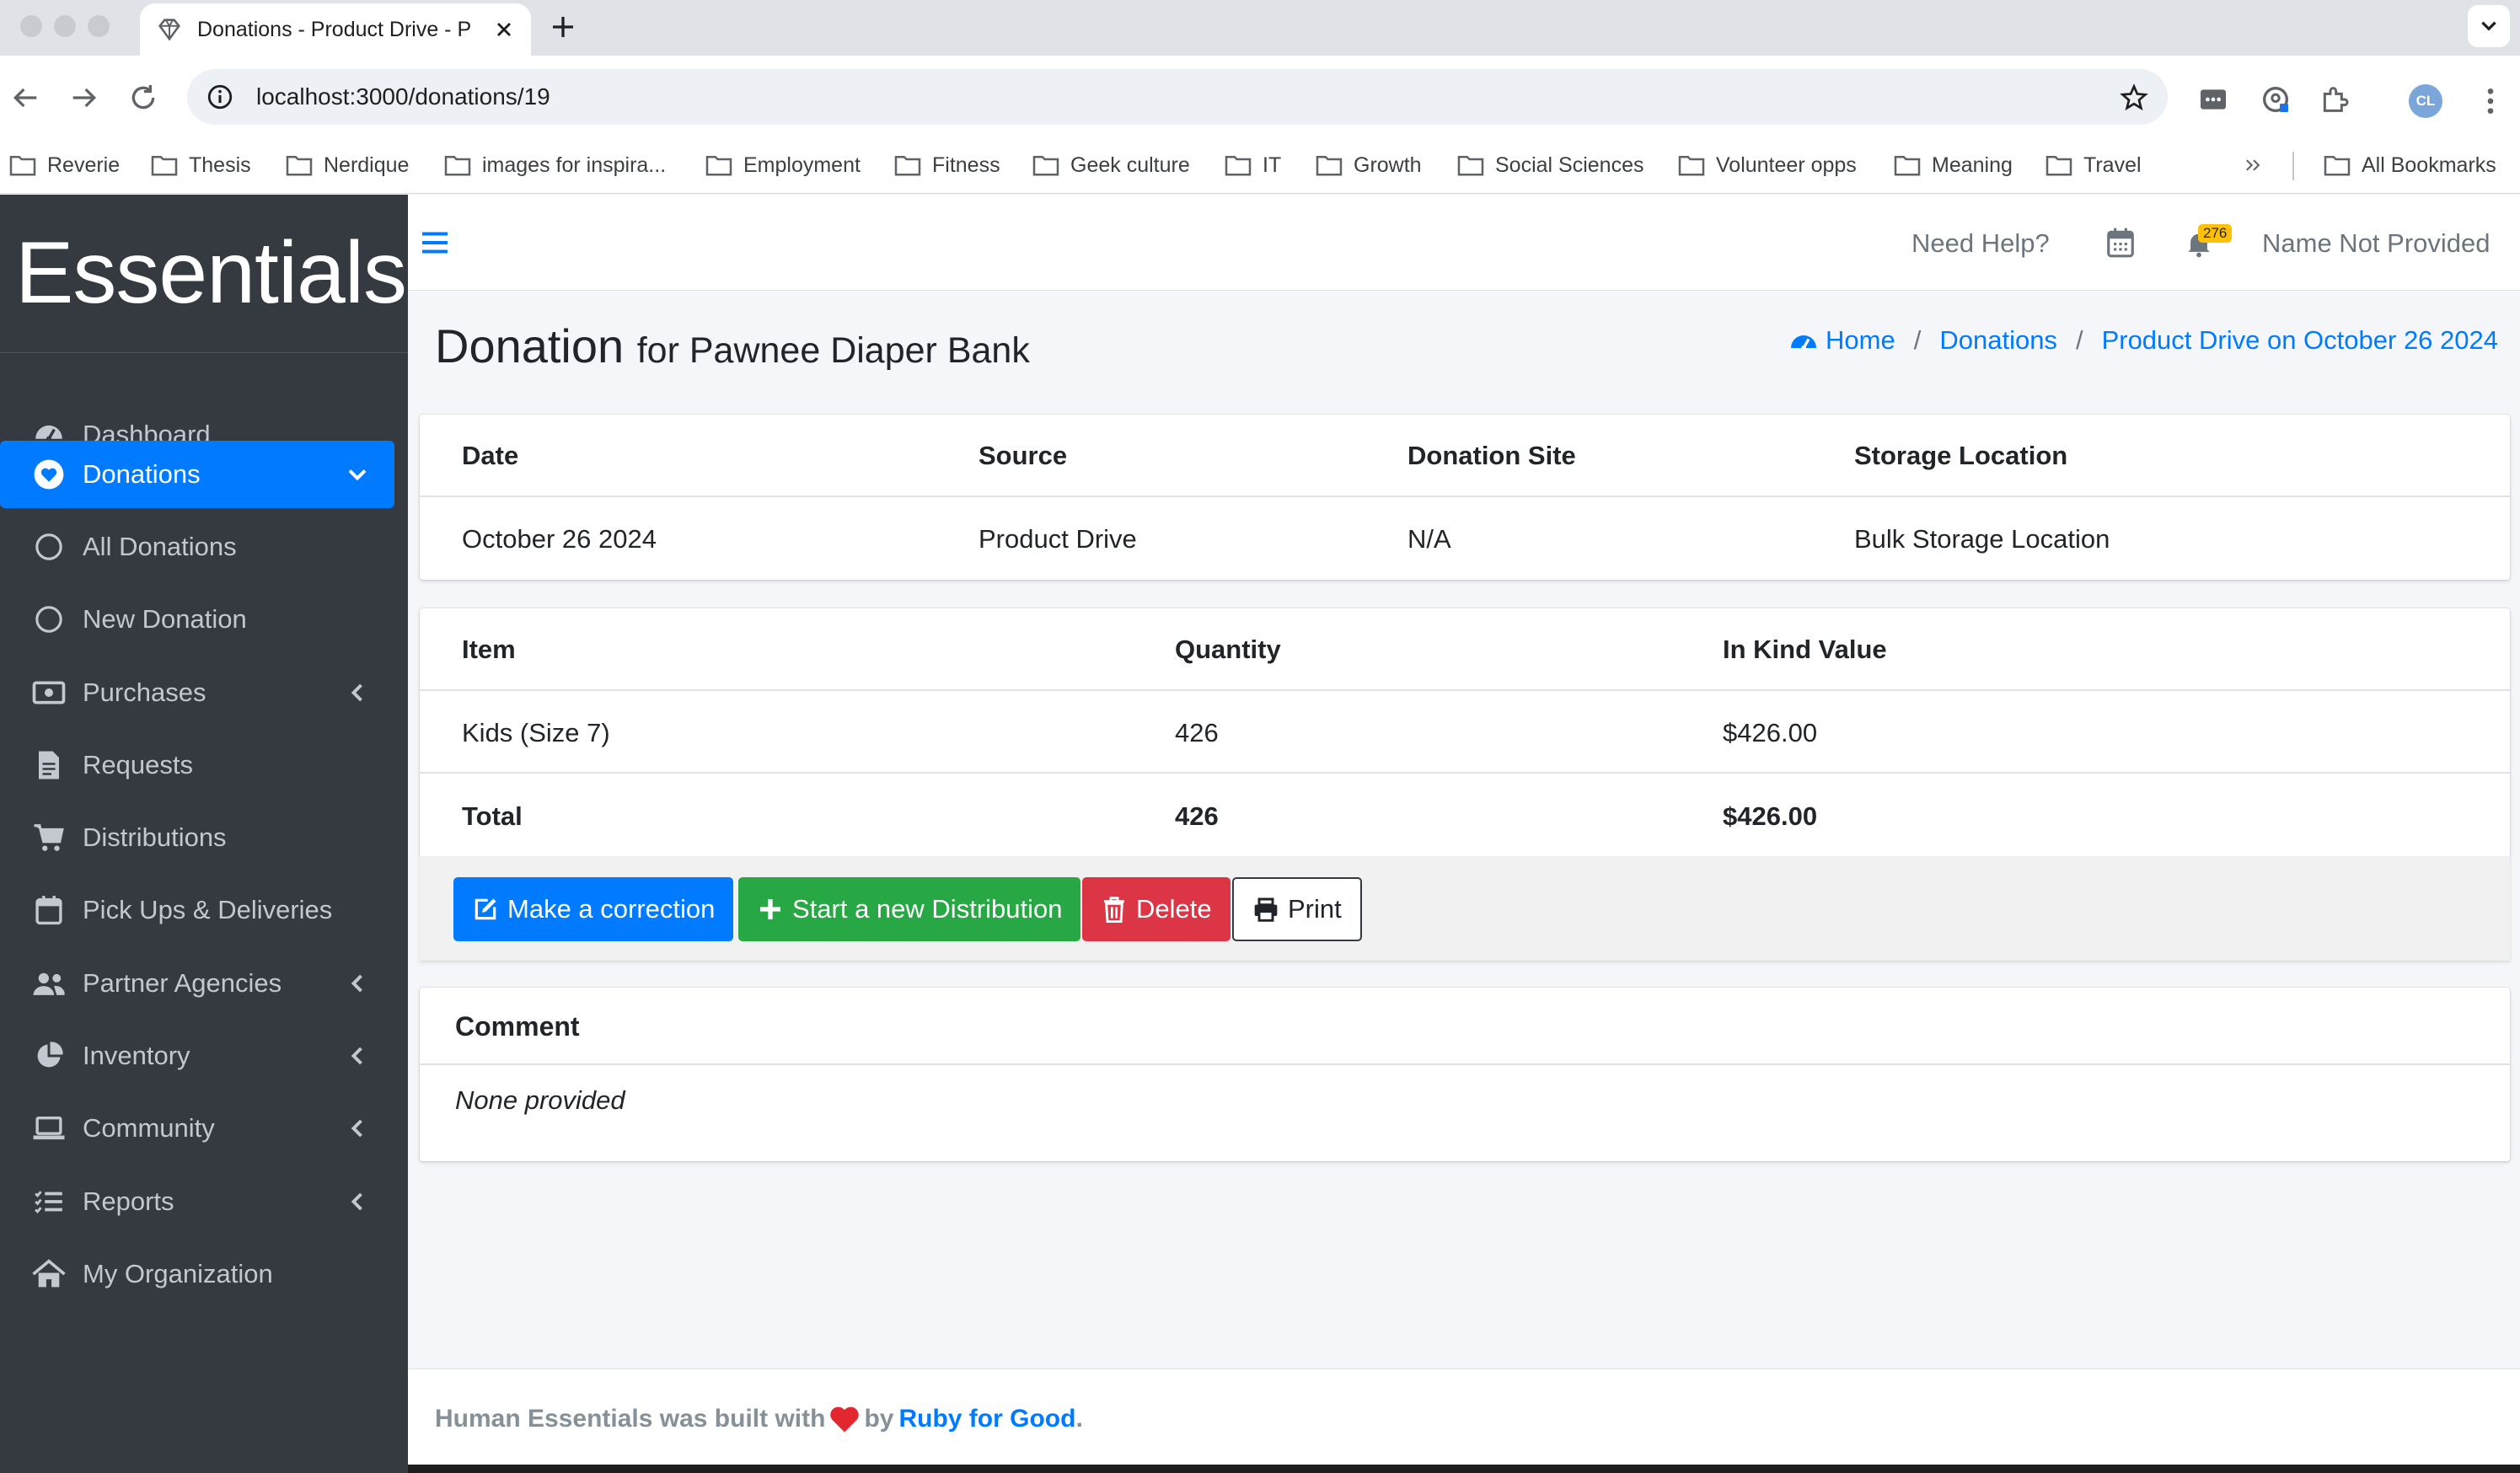  What do you see at coordinates (49, 474) in the screenshot?
I see `heart-icon` at bounding box center [49, 474].